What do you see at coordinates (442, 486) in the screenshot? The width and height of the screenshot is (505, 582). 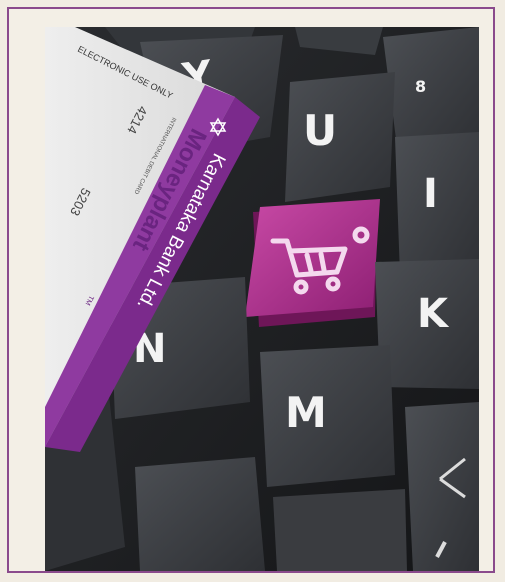 I see `key-bottom-right` at bounding box center [442, 486].